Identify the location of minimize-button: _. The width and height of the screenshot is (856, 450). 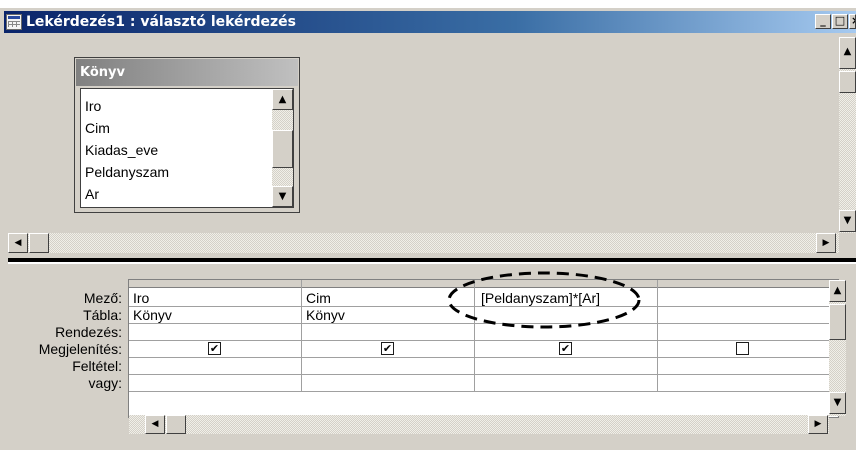
(823, 21).